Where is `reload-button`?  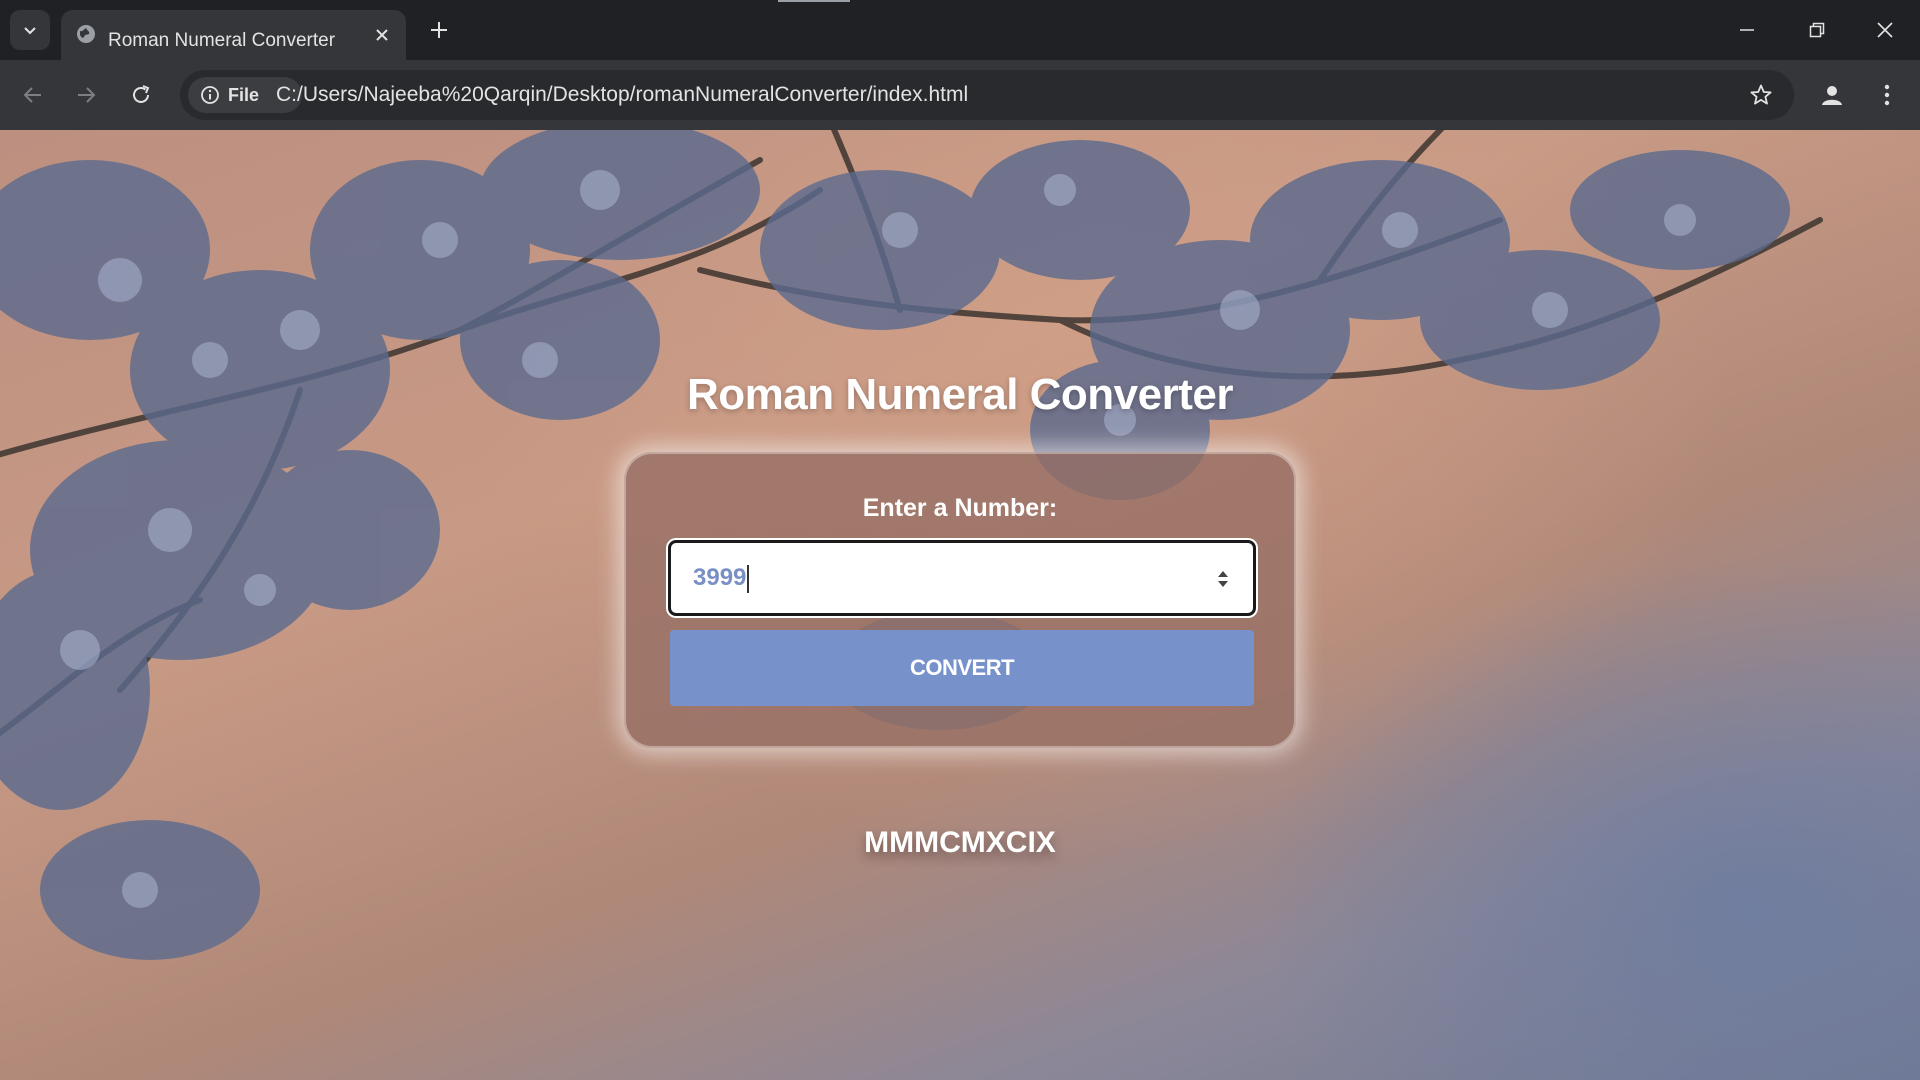
reload-button is located at coordinates (141, 95).